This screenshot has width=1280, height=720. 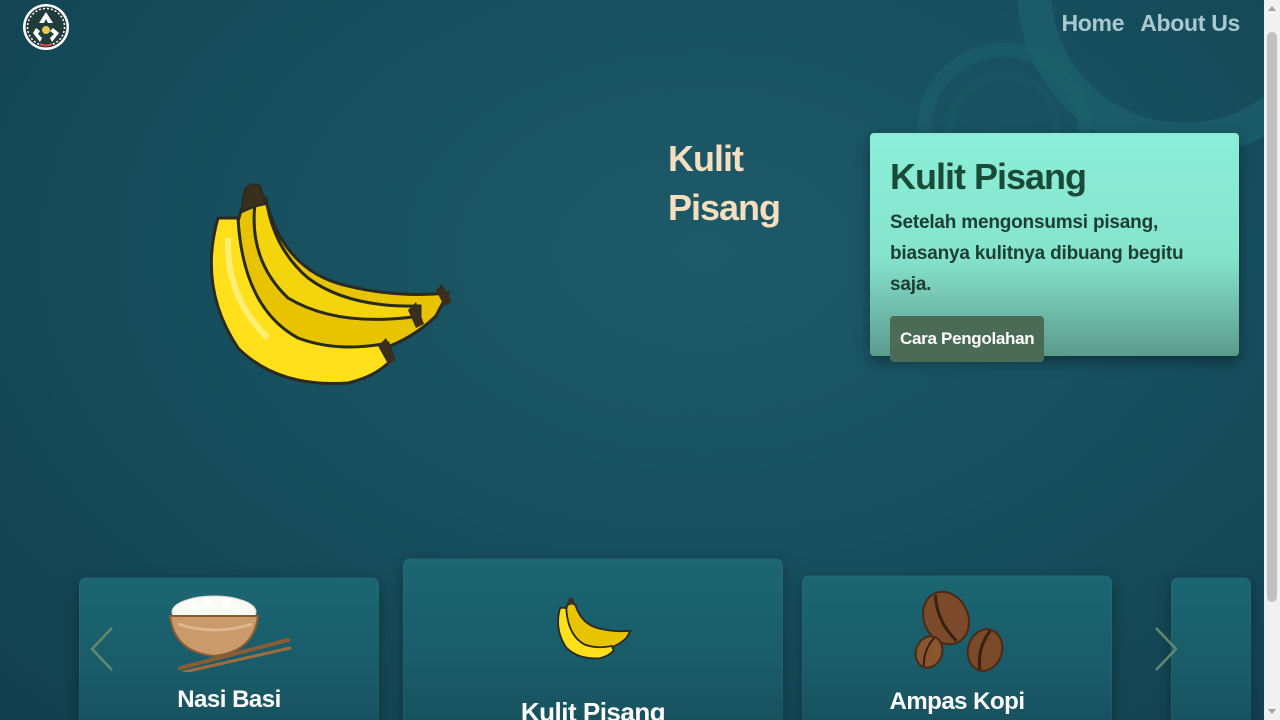 I want to click on rice-bowl-icon, so click(x=230, y=633).